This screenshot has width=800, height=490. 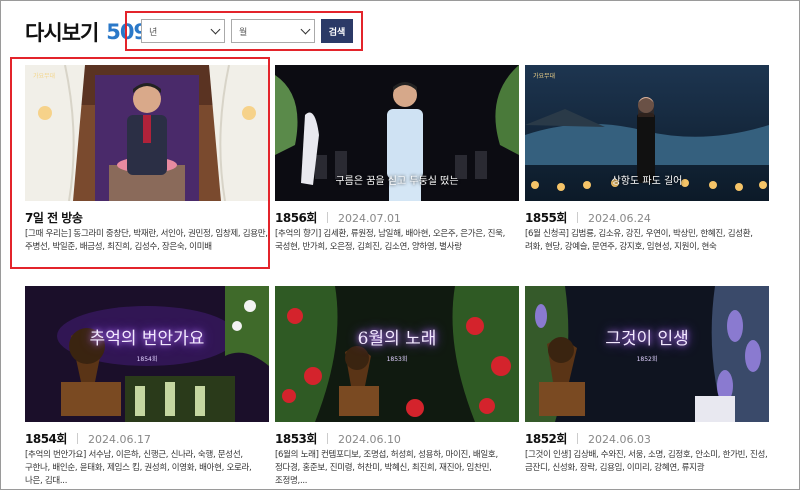 I want to click on episode-number: 1854회, so click(x=46, y=439).